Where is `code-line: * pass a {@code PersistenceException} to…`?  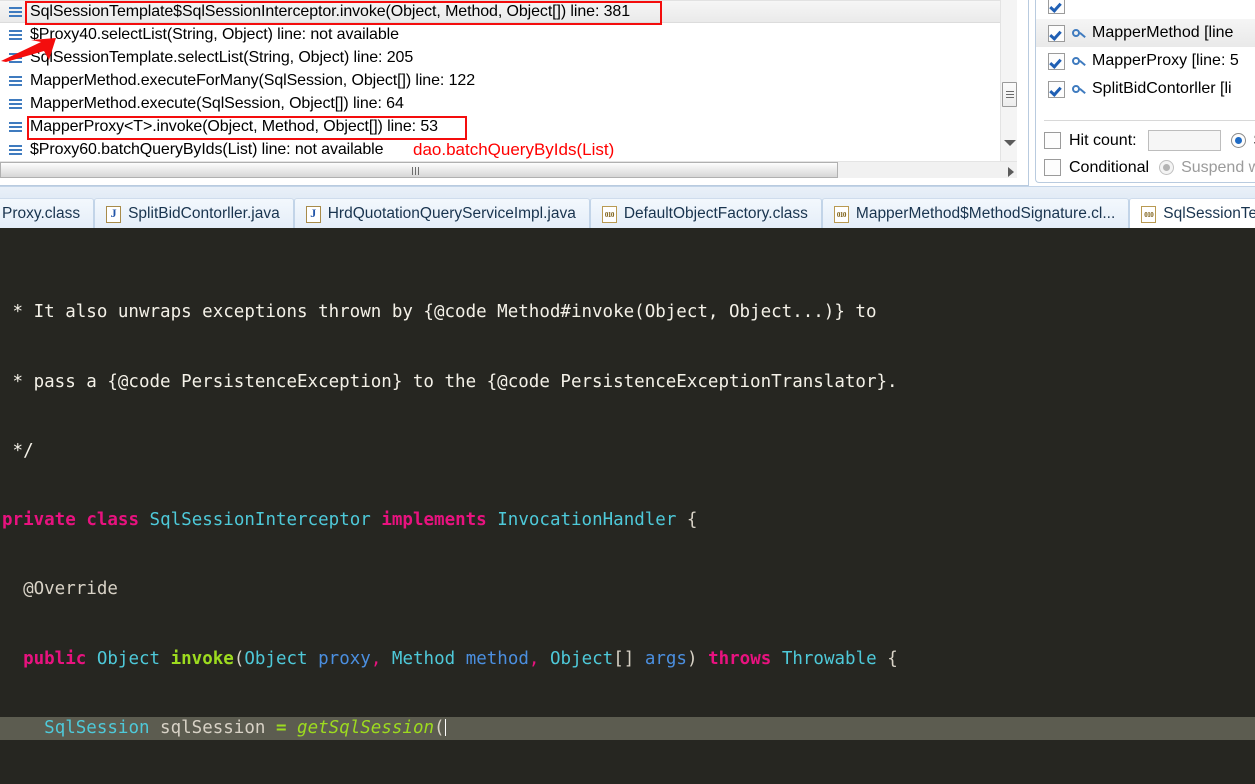
code-line: * pass a {@code PersistenceException} to… is located at coordinates (450, 381).